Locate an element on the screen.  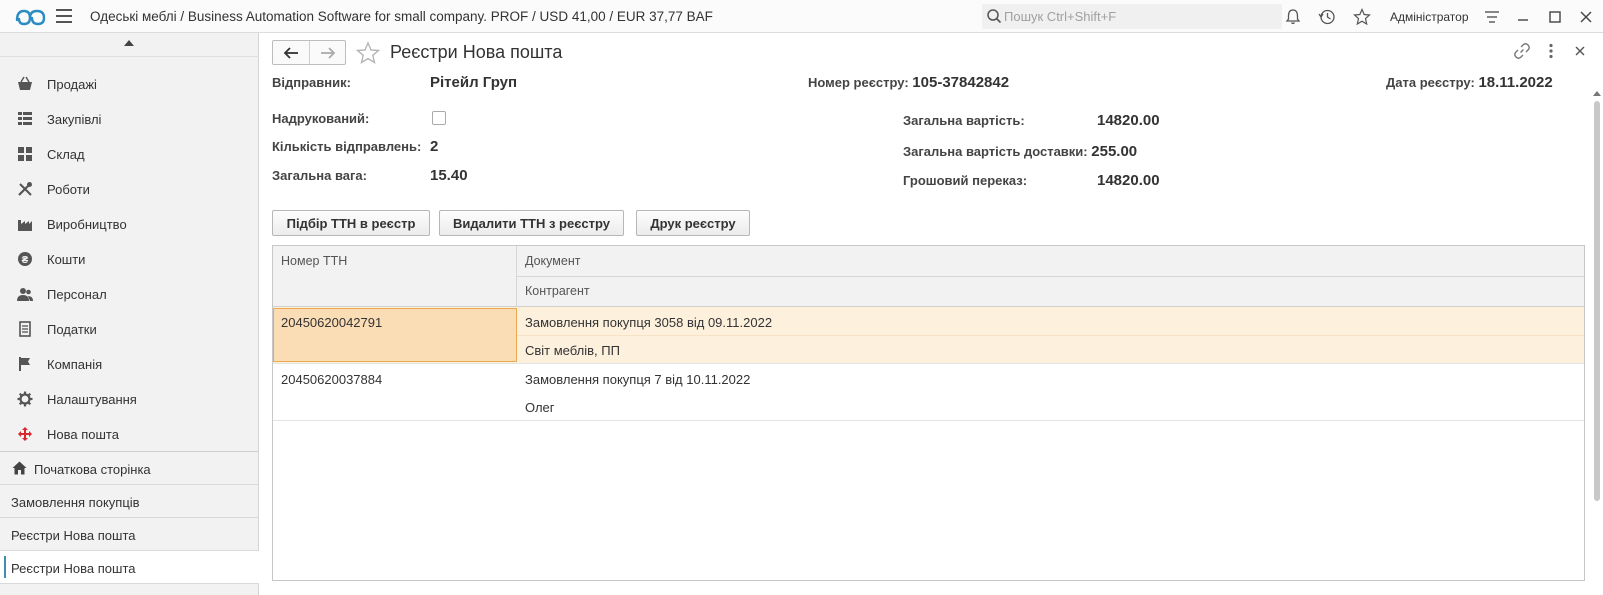
total-cost-label: Загальна вартість: is located at coordinates (964, 120).